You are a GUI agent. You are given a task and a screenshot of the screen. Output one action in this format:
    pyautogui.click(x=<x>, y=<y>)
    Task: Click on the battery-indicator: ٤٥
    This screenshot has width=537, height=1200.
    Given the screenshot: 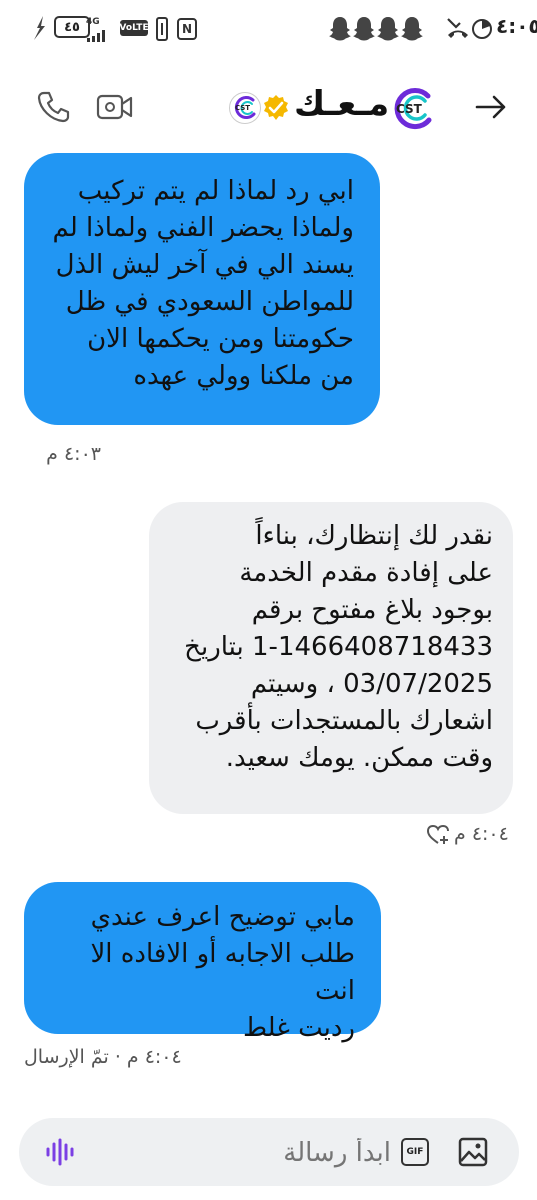 What is the action you would take?
    pyautogui.click(x=72, y=27)
    